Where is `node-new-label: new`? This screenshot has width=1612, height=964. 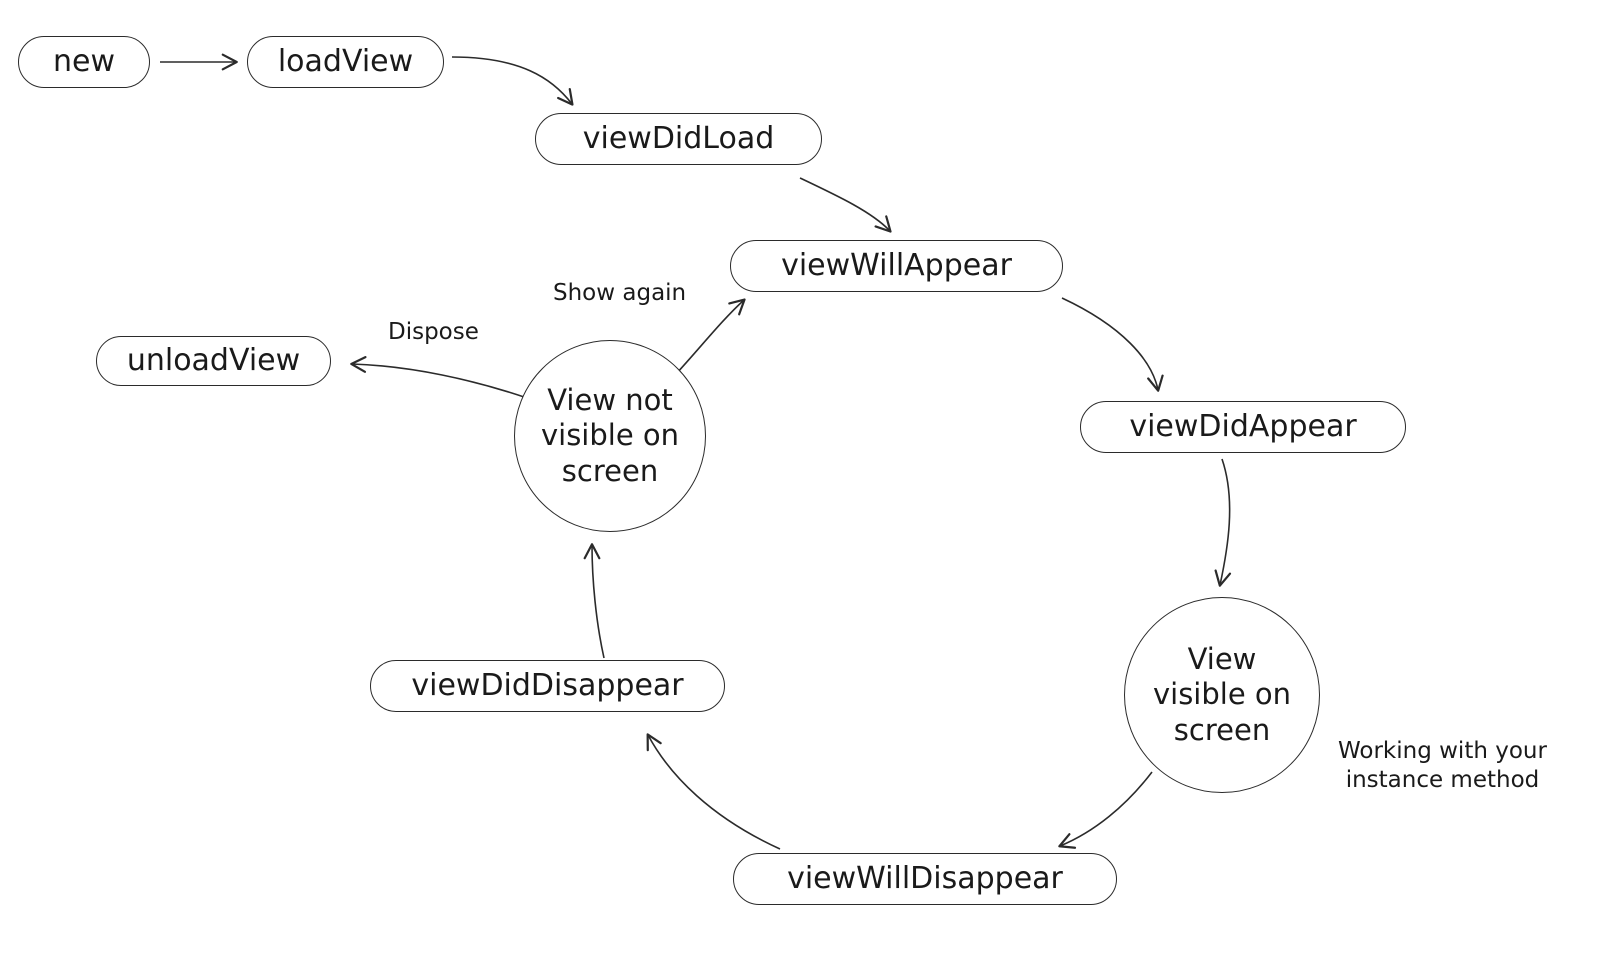 node-new-label: new is located at coordinates (83, 61).